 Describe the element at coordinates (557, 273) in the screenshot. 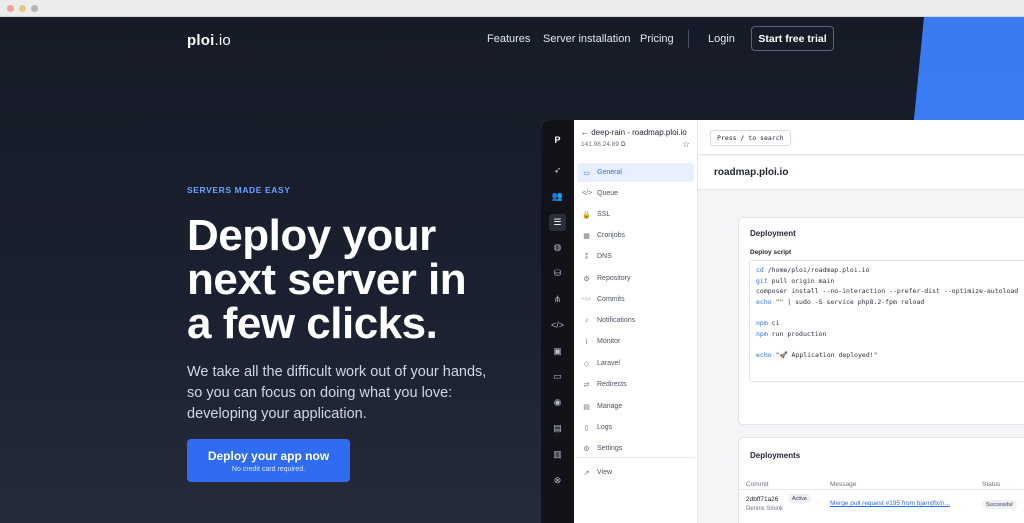

I see `database-icon: ⛁` at that location.